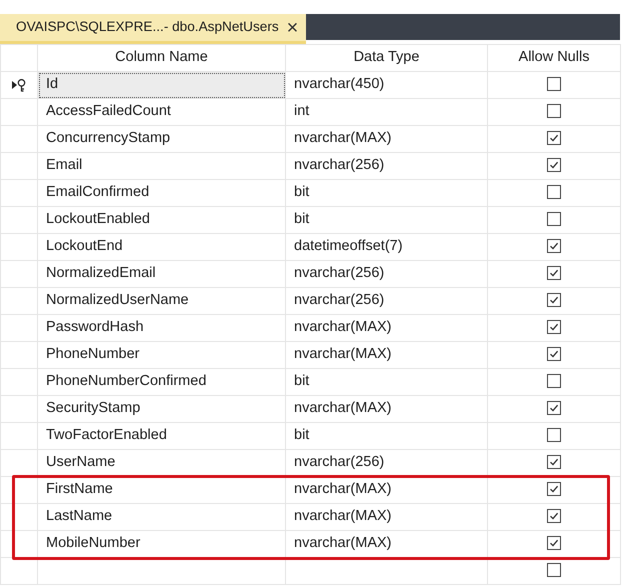  Describe the element at coordinates (162, 139) in the screenshot. I see `column-name-cell: ConcurrencyStamp` at that location.